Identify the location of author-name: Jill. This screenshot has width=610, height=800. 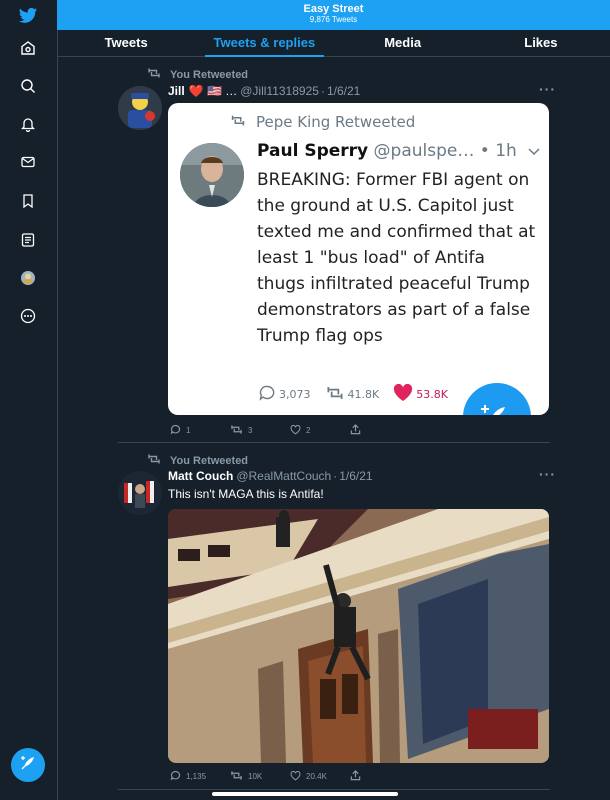
(176, 91).